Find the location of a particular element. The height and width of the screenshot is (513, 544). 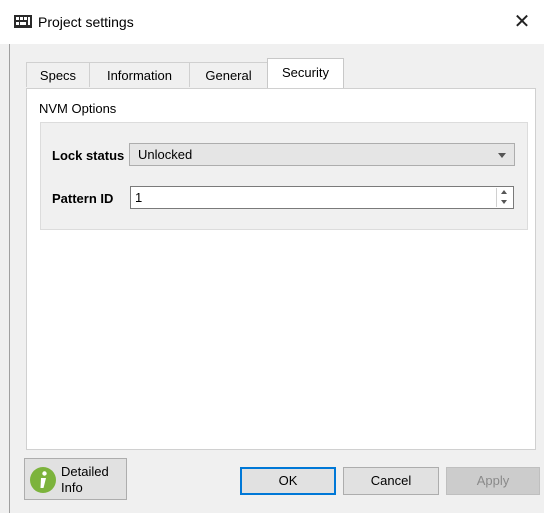

detailed-info-label: Detailed Info is located at coordinates (85, 480).